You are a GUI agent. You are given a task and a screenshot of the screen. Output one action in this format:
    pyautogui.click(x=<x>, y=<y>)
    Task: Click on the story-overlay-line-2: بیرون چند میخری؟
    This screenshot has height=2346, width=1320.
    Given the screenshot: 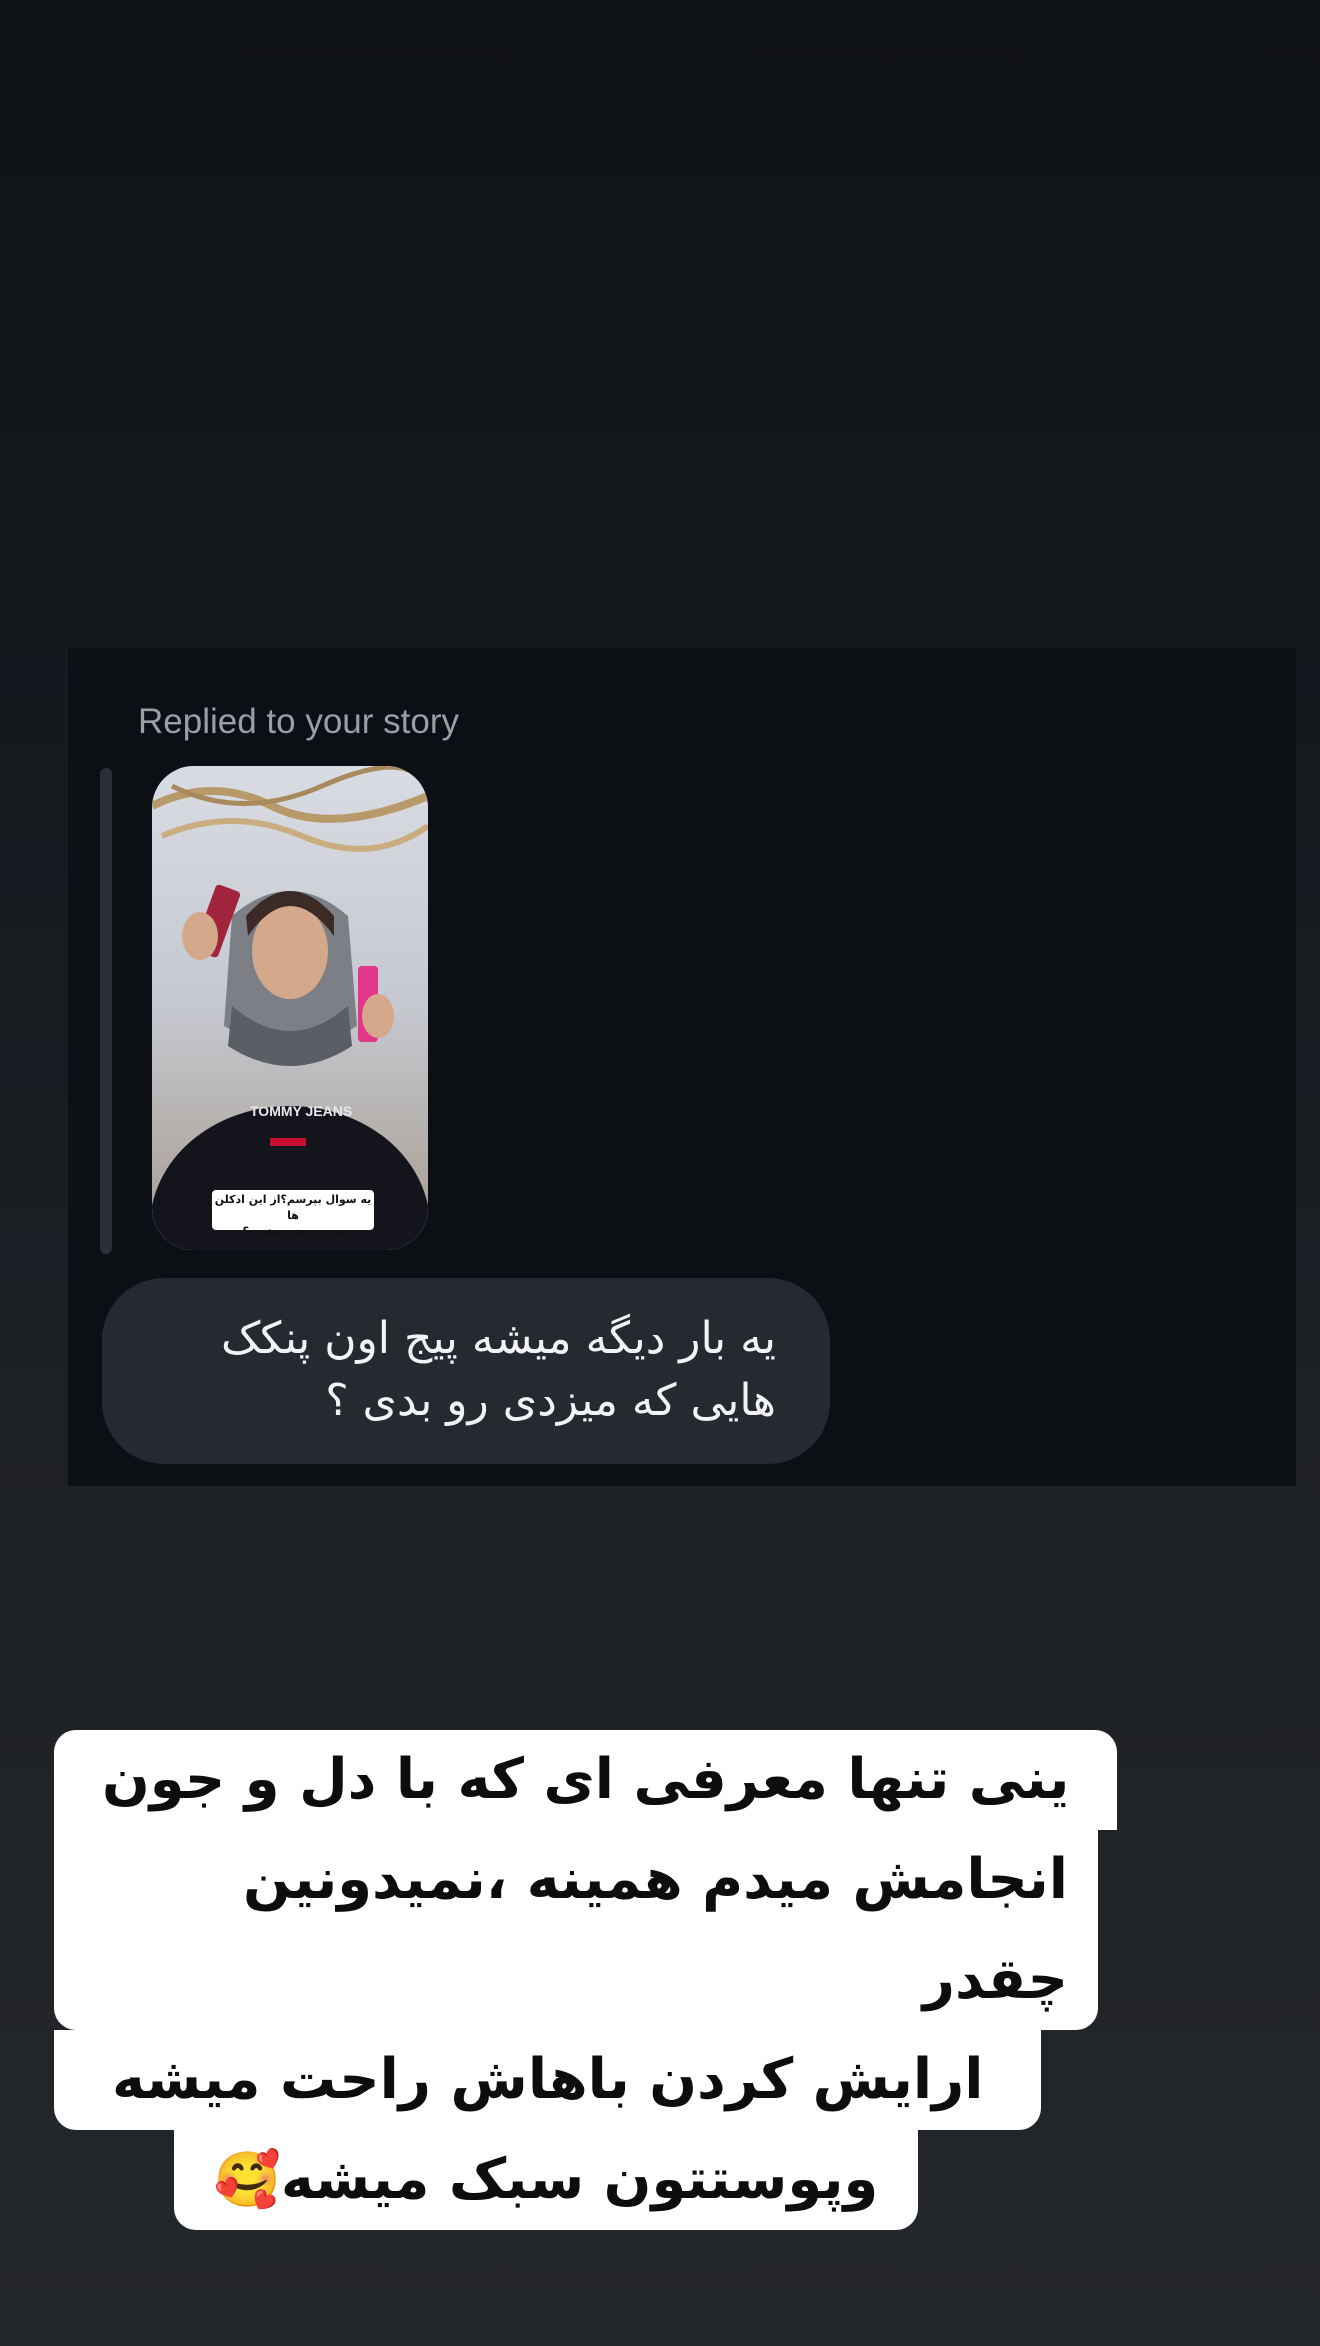 What is the action you would take?
    pyautogui.click(x=293, y=1231)
    